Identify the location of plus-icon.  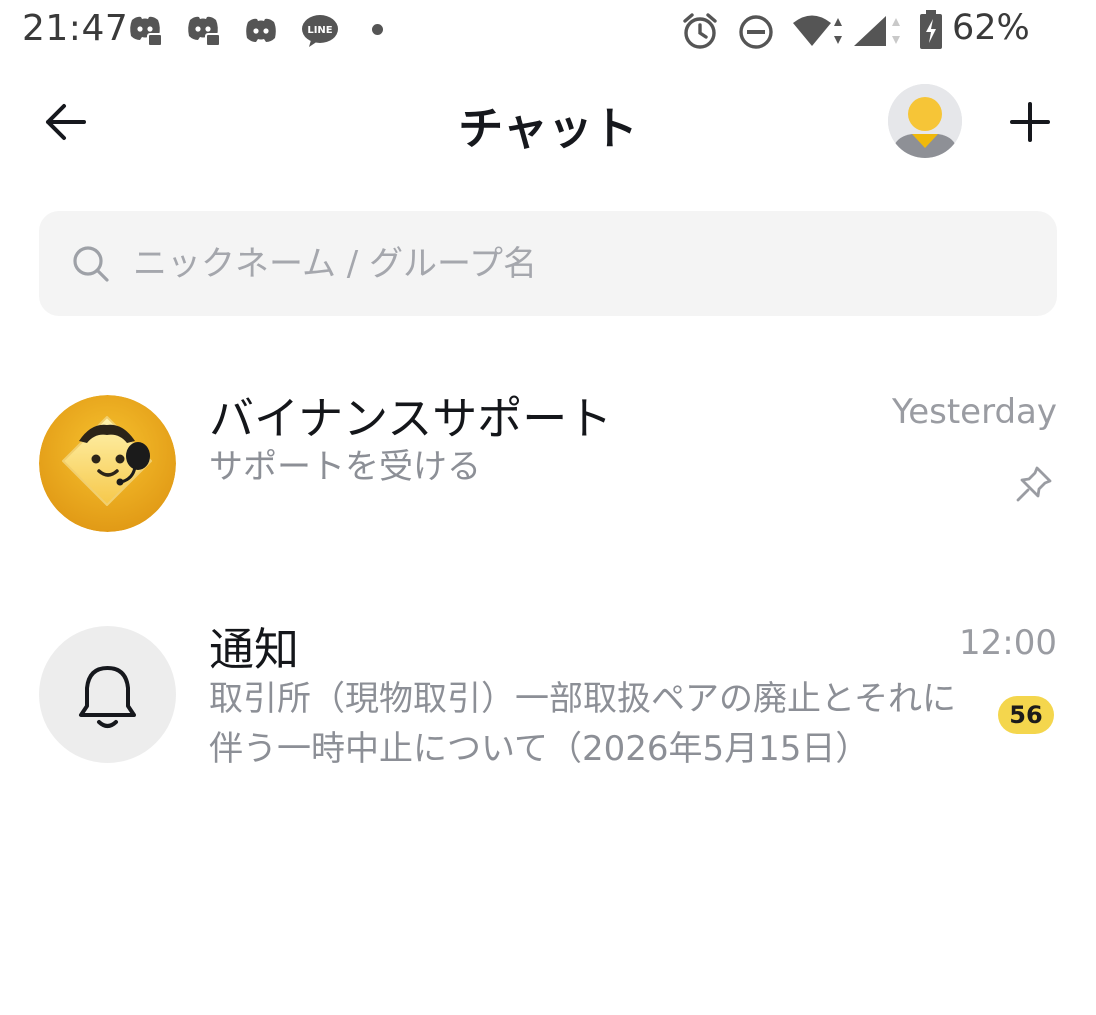
(1030, 122).